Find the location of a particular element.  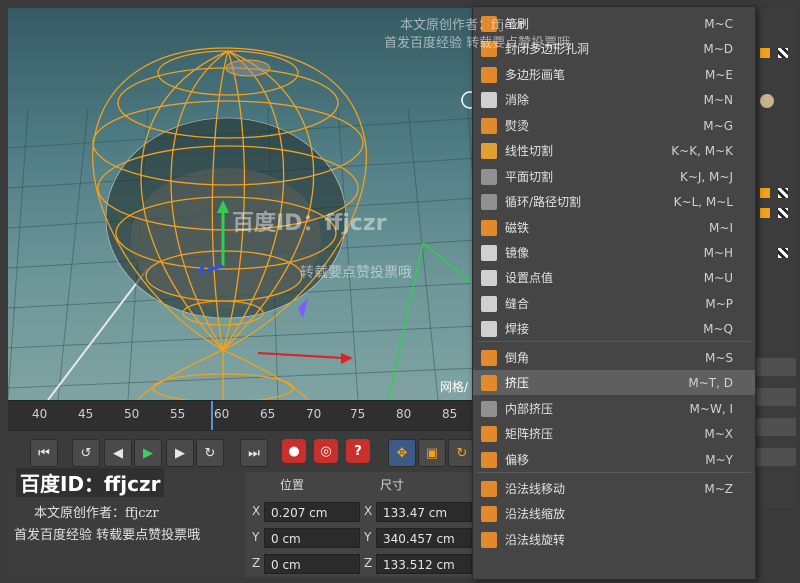

auto-key-button: ◎ is located at coordinates (326, 451).